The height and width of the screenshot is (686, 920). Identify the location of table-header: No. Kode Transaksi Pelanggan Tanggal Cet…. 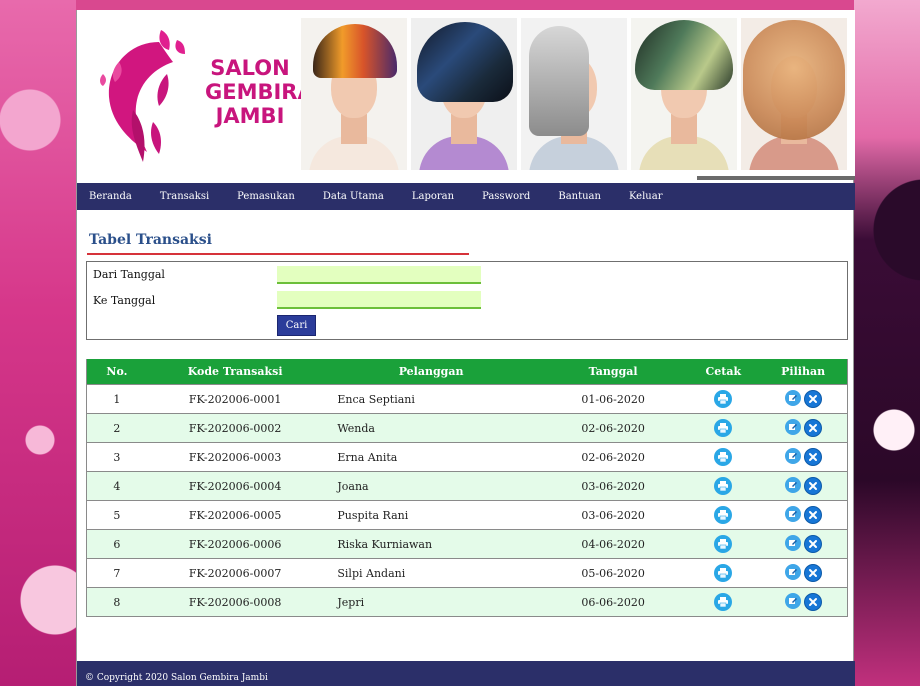
(467, 371).